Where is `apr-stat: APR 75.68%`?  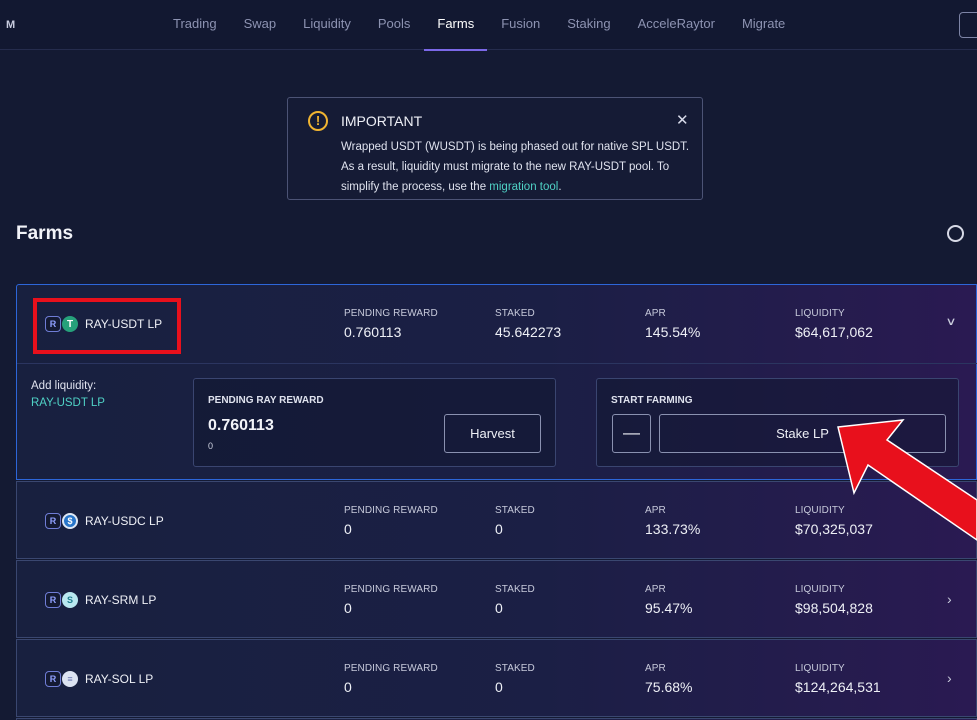
apr-stat: APR 75.68% is located at coordinates (668, 679).